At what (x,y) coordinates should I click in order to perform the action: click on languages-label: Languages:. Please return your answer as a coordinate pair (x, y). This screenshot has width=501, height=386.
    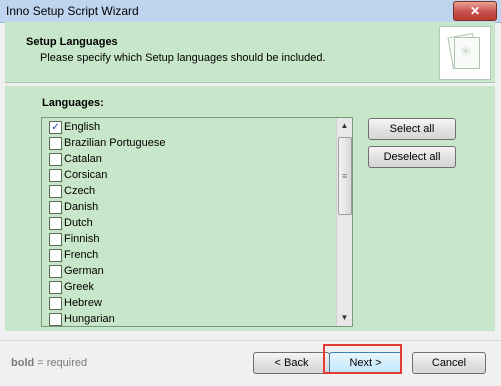
    Looking at the image, I should click on (73, 103).